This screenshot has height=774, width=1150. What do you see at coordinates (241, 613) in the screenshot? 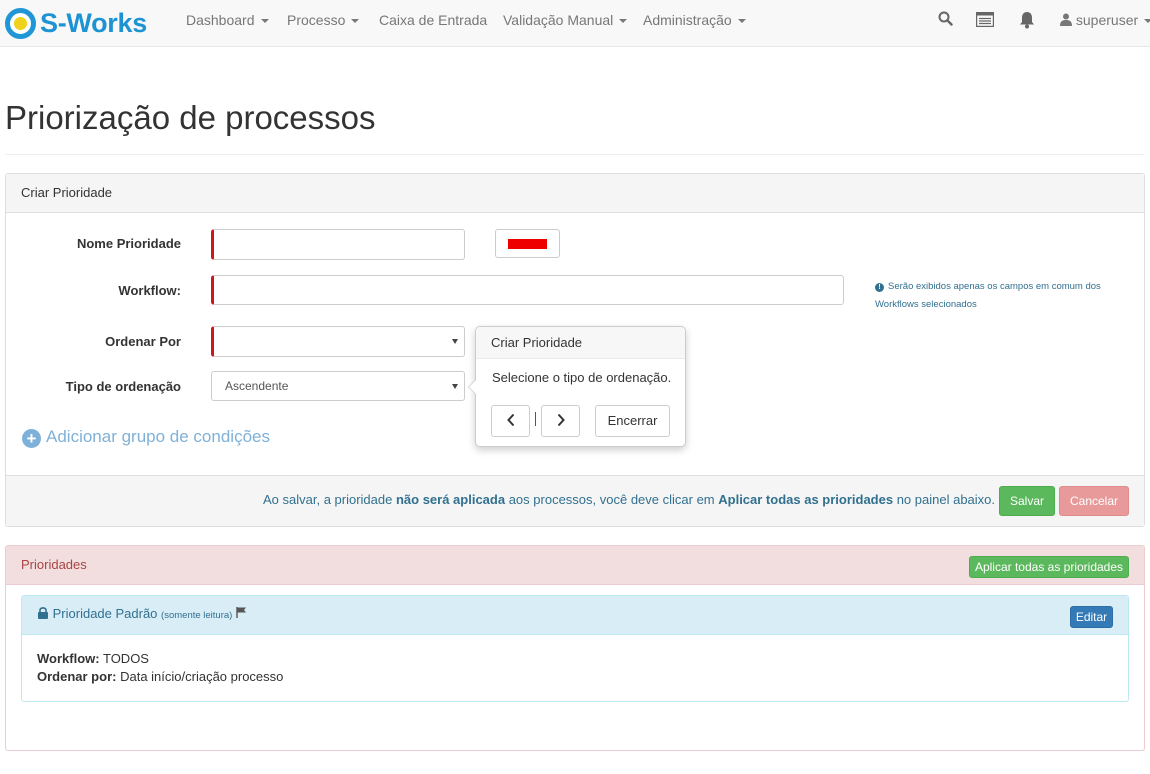
I see `flag-icon` at bounding box center [241, 613].